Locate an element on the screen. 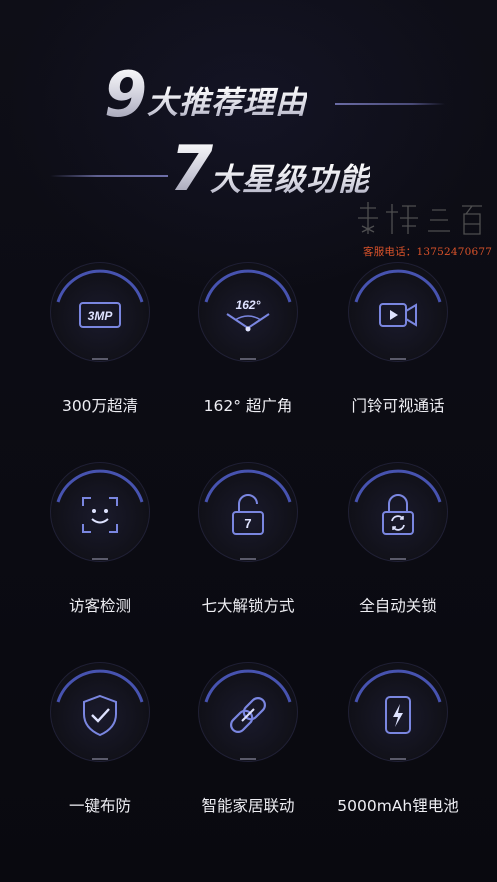 The width and height of the screenshot is (497, 882). feature-visitor-detect: 访客检测 is located at coordinates (100, 543).